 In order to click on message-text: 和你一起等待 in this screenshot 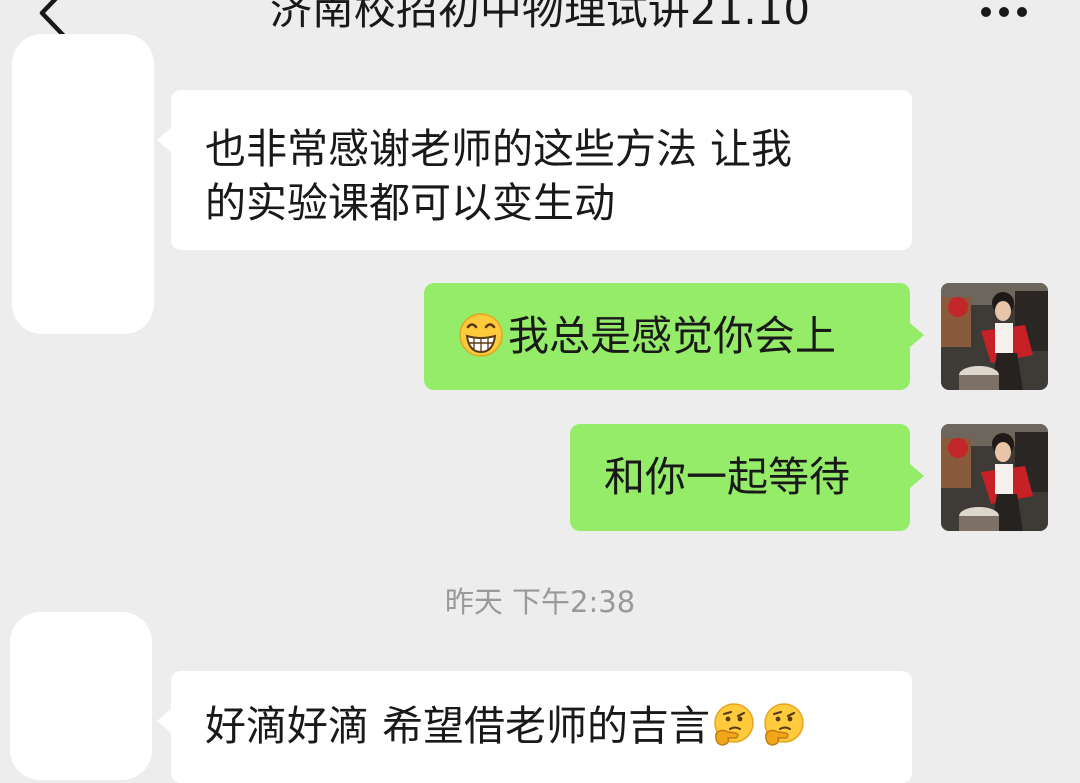, I will do `click(727, 477)`.